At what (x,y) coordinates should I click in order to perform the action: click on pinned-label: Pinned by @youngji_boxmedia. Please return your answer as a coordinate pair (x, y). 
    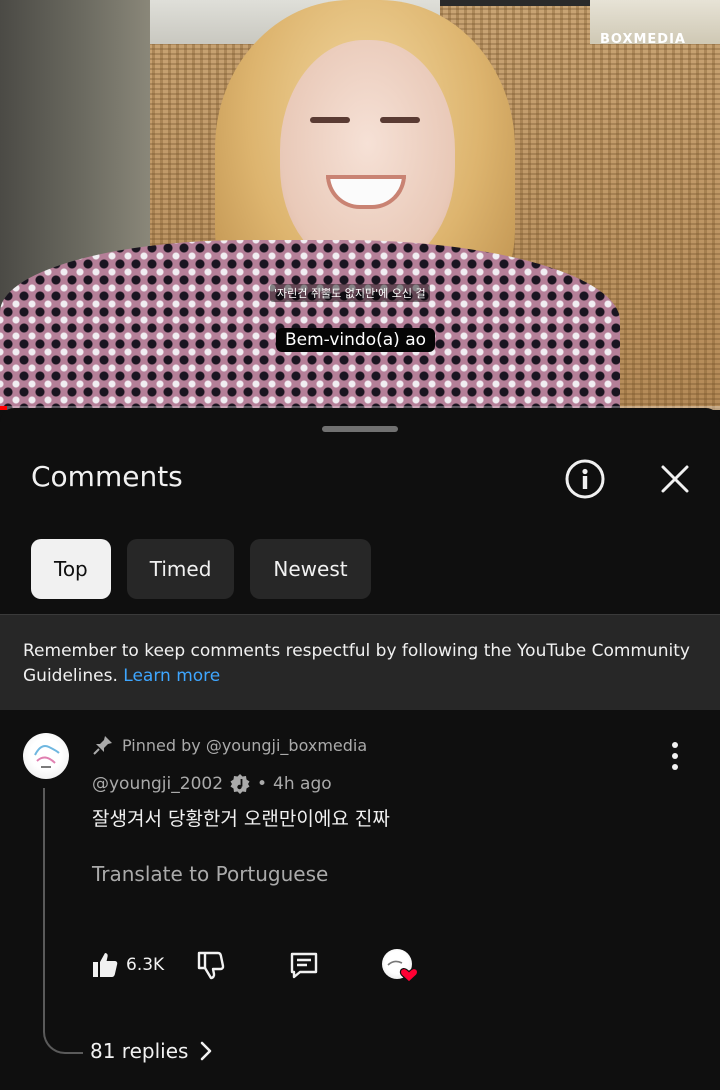
    Looking at the image, I should click on (229, 745).